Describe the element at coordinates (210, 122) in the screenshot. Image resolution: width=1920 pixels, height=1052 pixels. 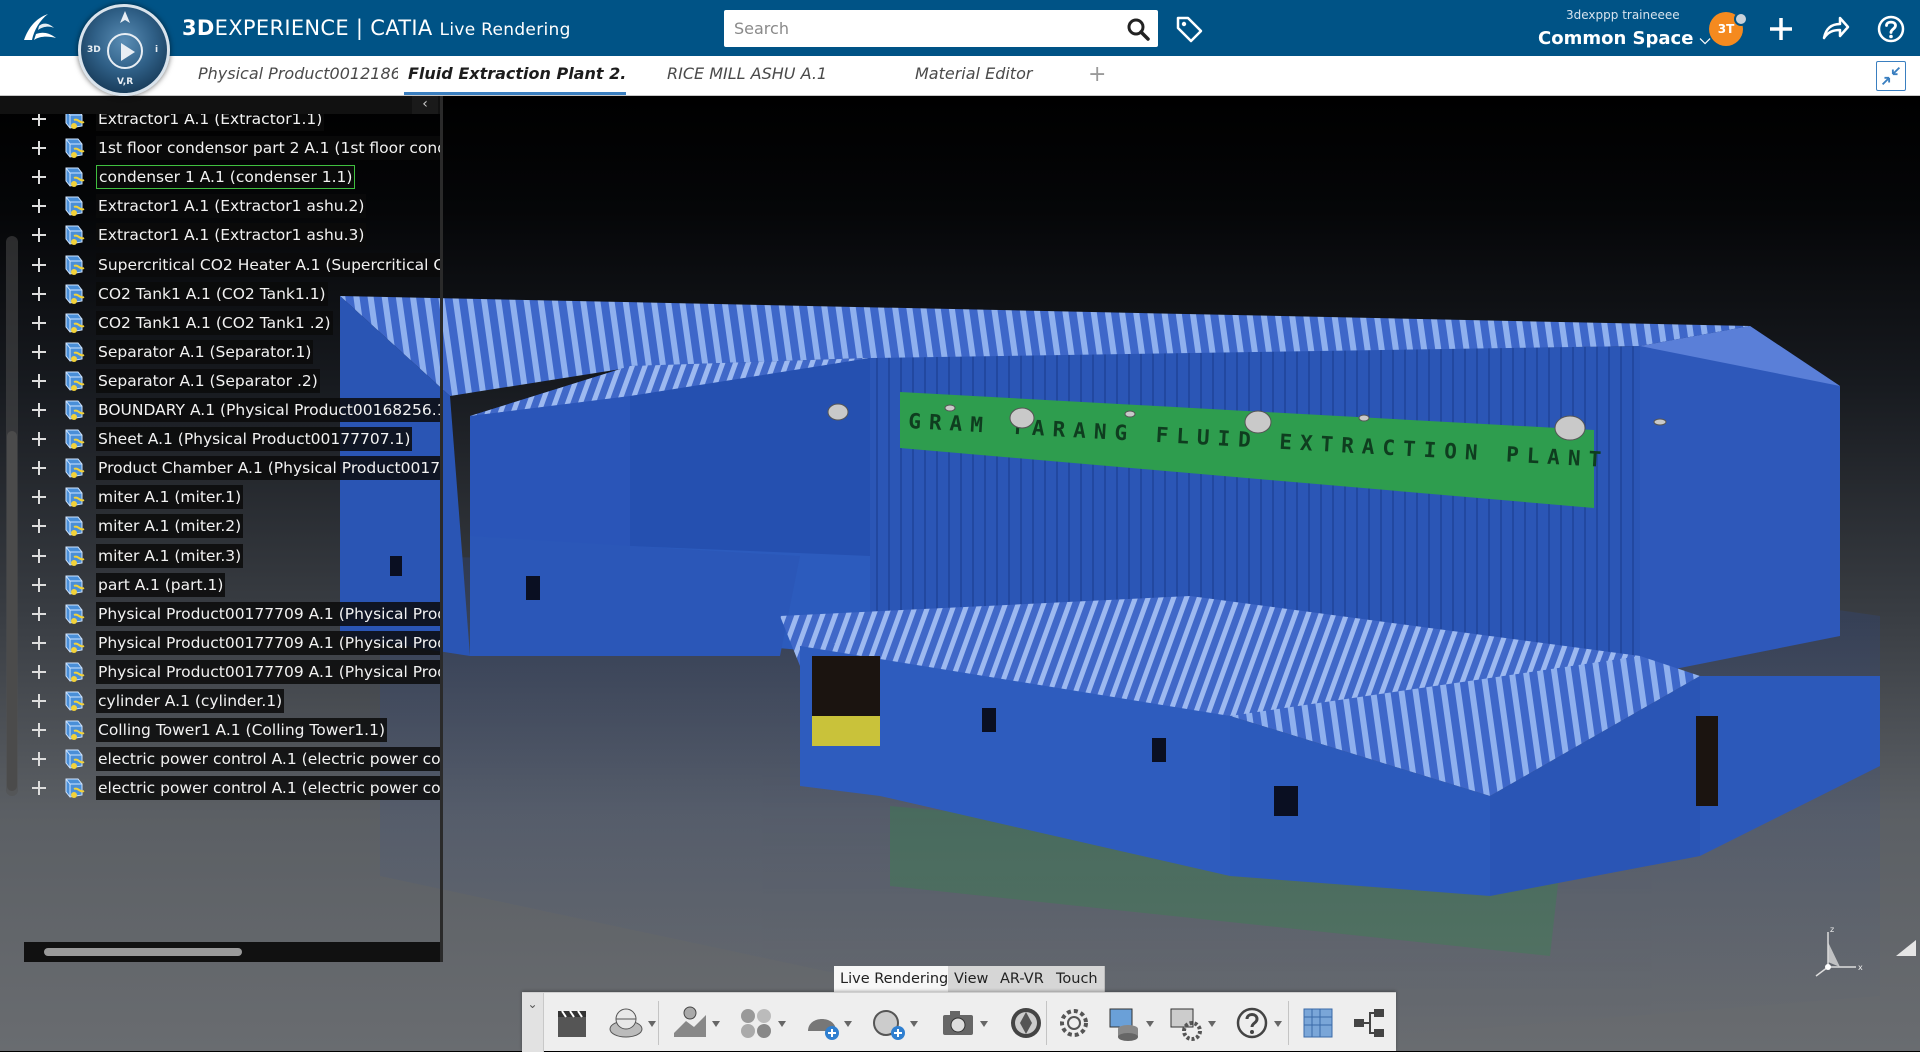
I see `tree-node-label: Extractor1 A.1 (Extractor1.1)` at that location.